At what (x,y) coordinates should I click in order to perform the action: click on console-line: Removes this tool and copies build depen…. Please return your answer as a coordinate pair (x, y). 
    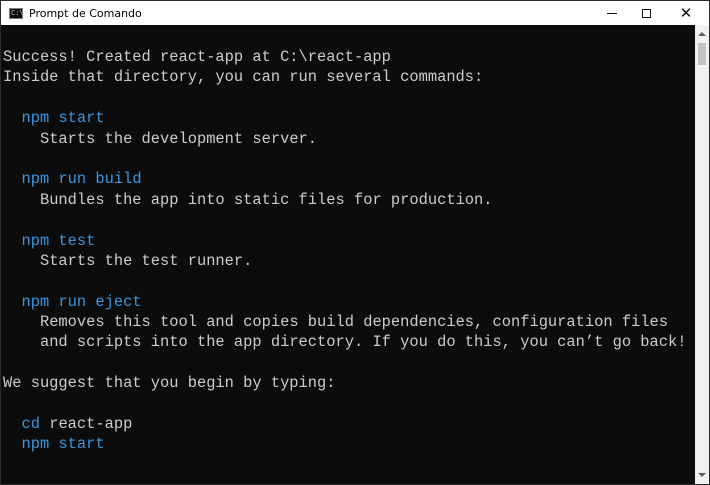
    Looking at the image, I should click on (344, 322).